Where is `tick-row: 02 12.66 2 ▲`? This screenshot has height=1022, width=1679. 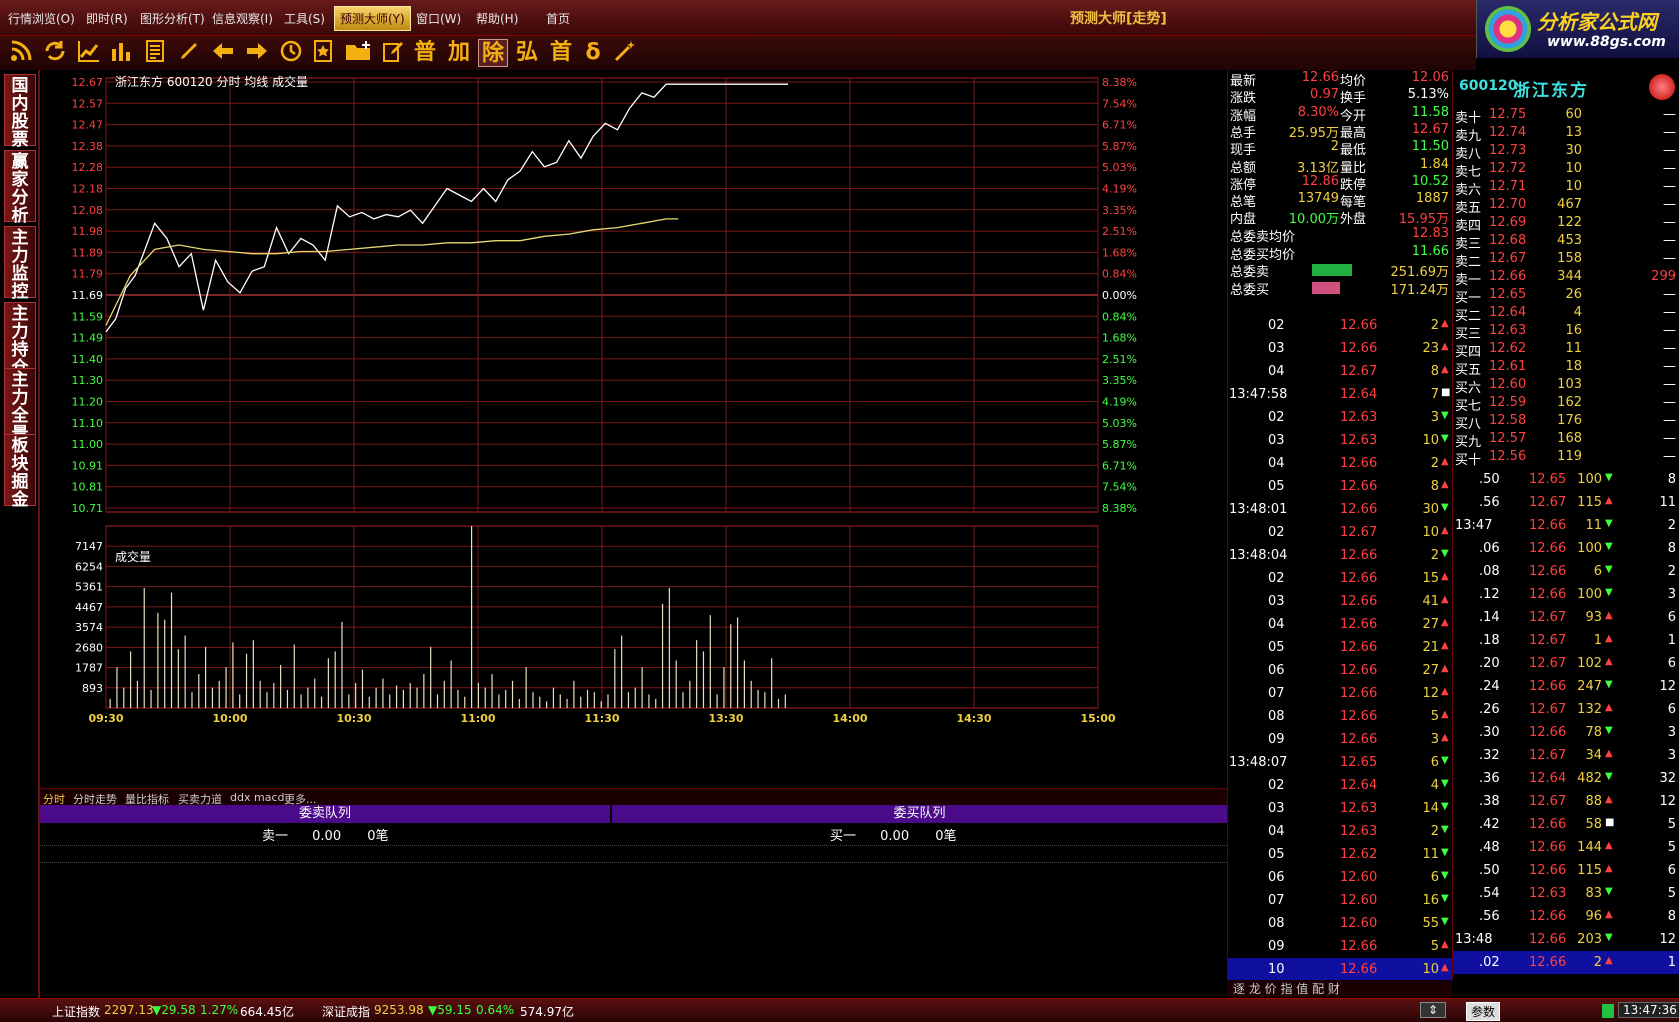
tick-row: 02 12.66 2 ▲ is located at coordinates (1340, 325).